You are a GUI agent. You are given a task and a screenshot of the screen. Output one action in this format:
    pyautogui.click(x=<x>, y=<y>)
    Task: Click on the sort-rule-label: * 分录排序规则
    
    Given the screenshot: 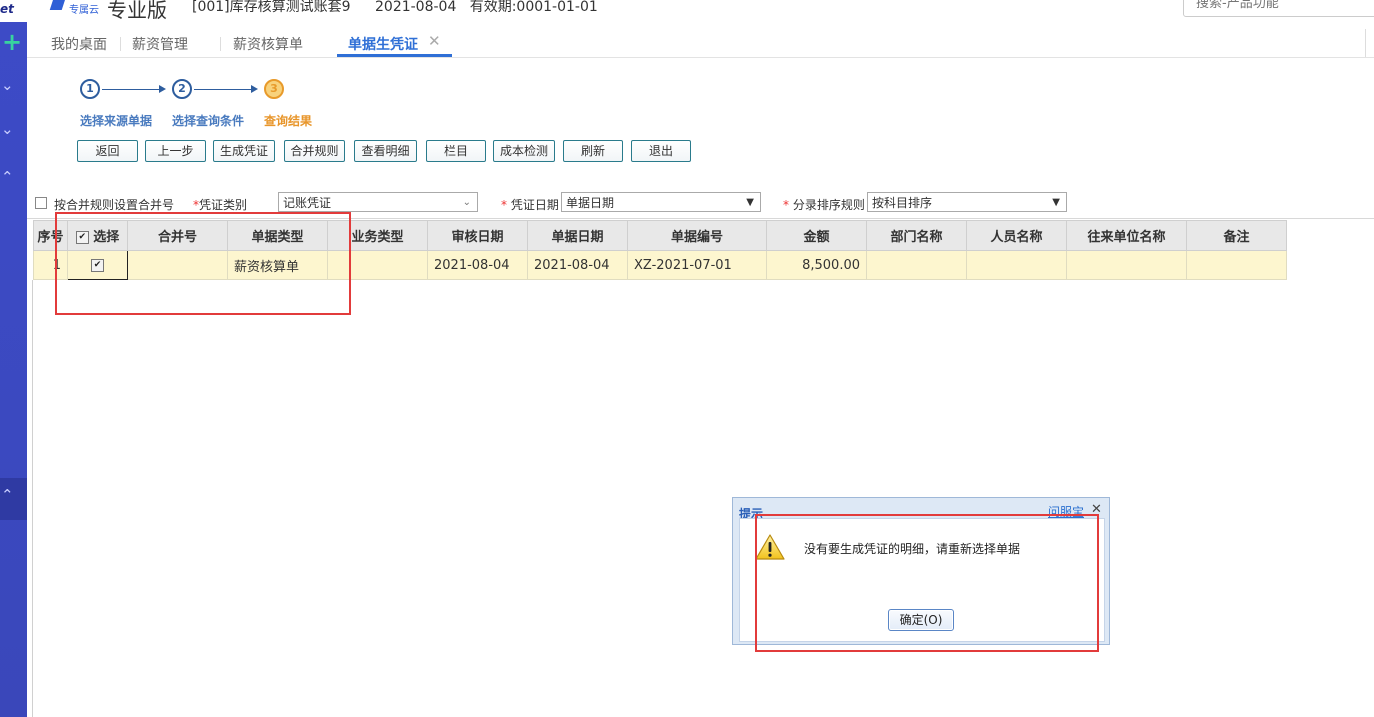 What is the action you would take?
    pyautogui.click(x=824, y=205)
    